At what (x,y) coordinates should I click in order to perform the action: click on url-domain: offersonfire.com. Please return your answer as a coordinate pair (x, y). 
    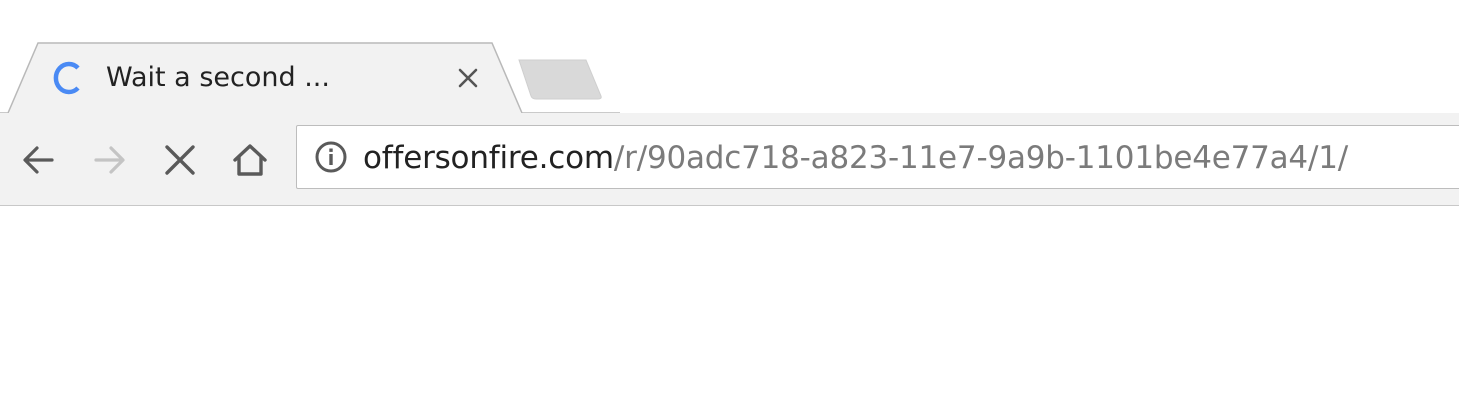
    Looking at the image, I should click on (488, 158).